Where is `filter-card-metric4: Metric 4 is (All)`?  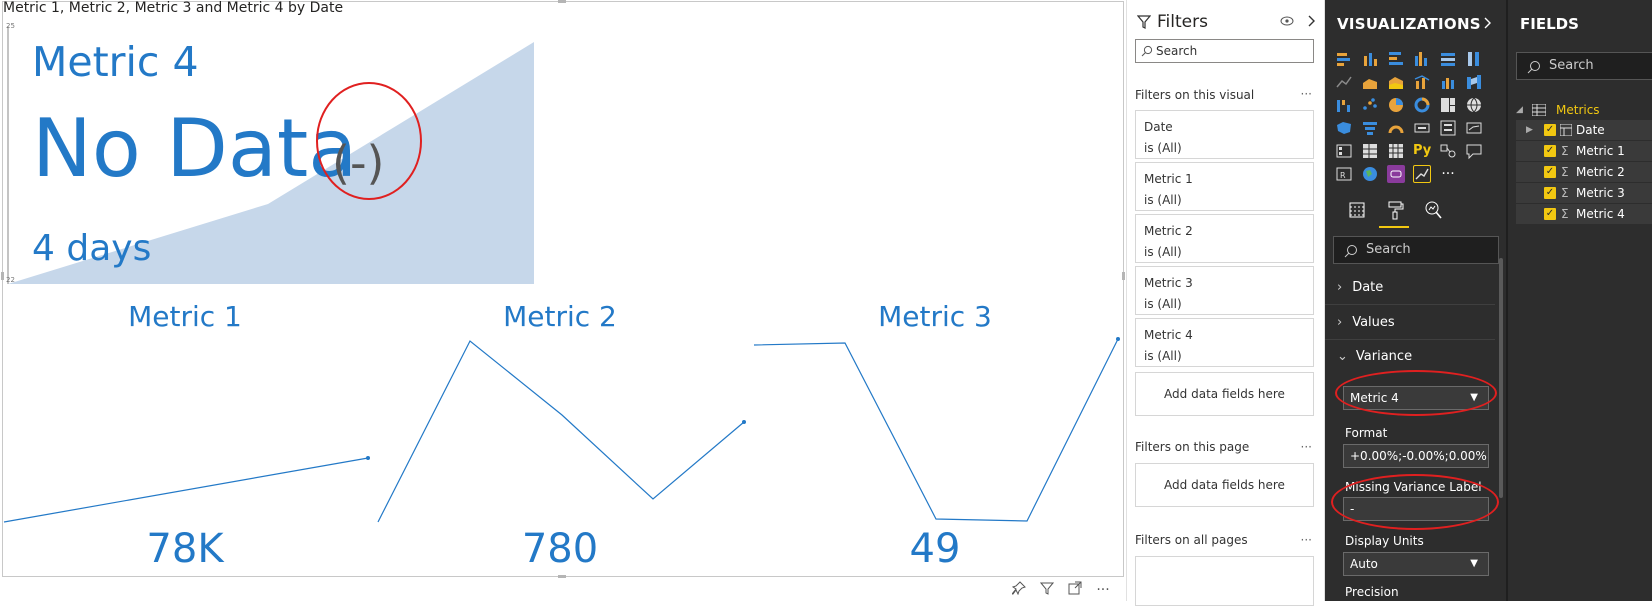
filter-card-metric4: Metric 4 is (All) is located at coordinates (1224, 342).